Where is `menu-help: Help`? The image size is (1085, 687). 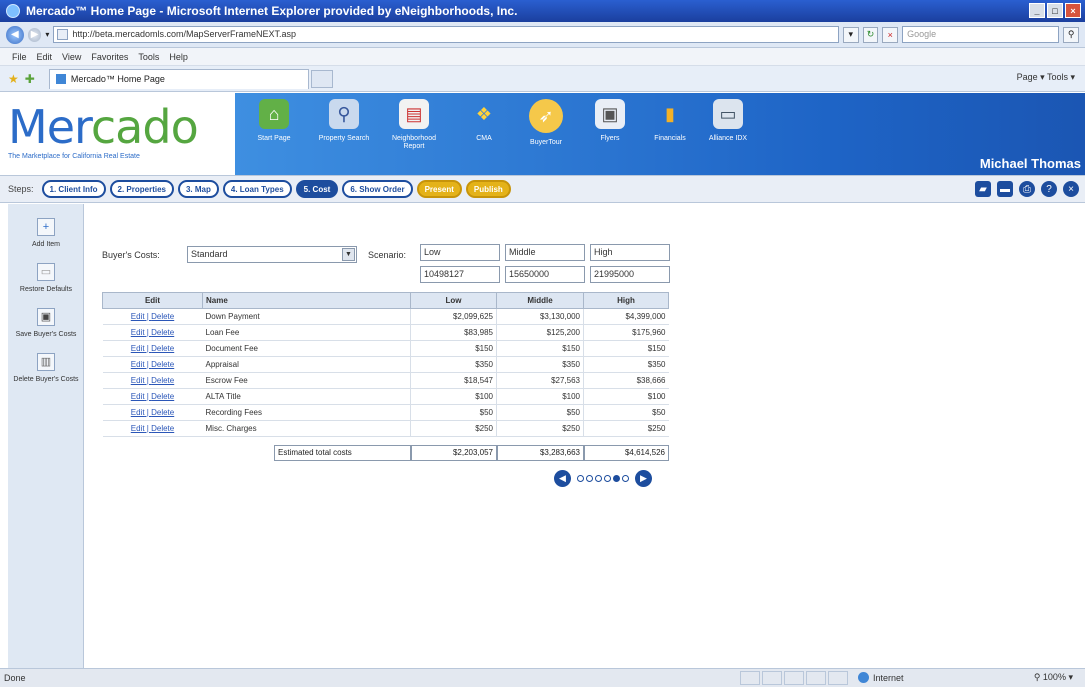
menu-help: Help is located at coordinates (178, 57).